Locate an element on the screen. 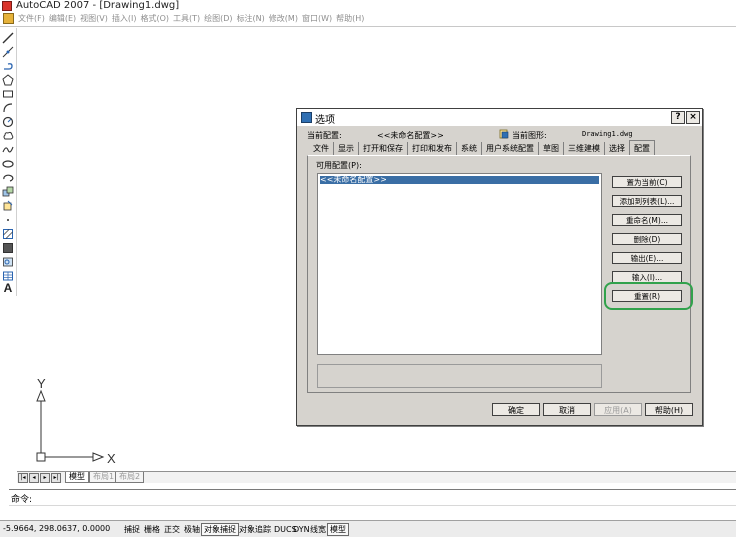 This screenshot has height=537, width=736. title-bar: AutoCAD 2007 - [Drawing1.dwg] is located at coordinates (368, 6).